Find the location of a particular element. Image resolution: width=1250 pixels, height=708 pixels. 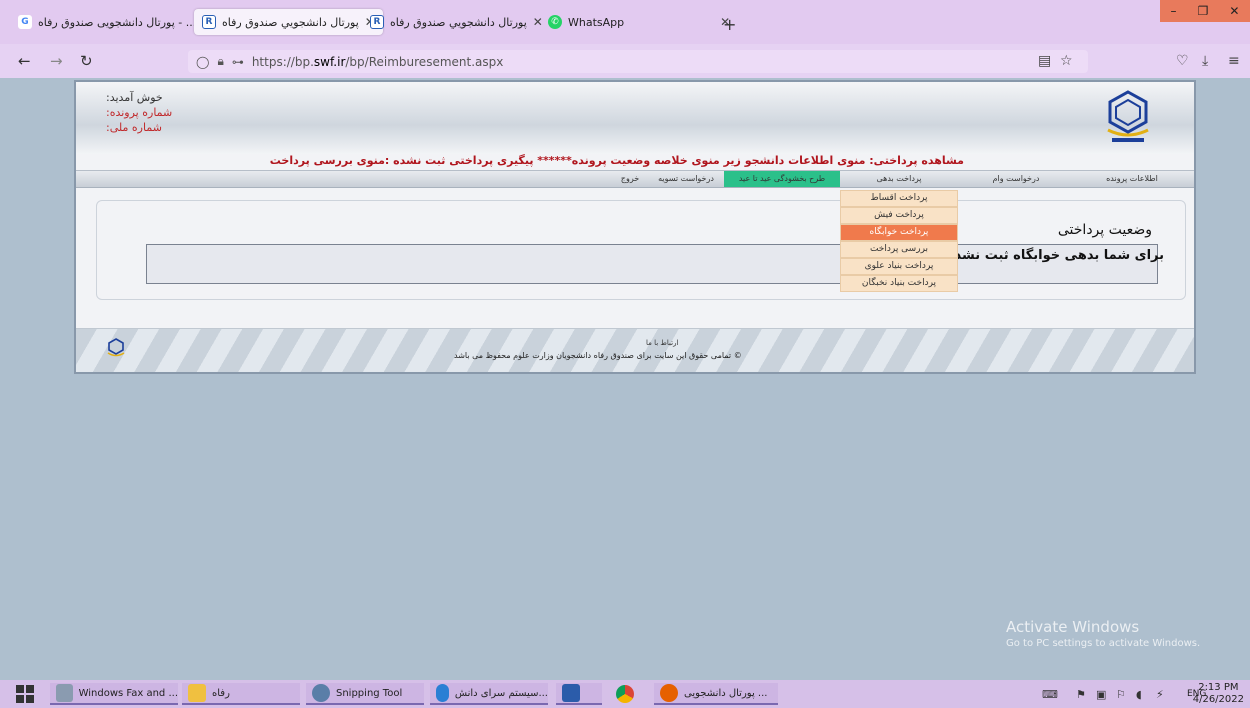

windows-logo-icon is located at coordinates (25, 694).